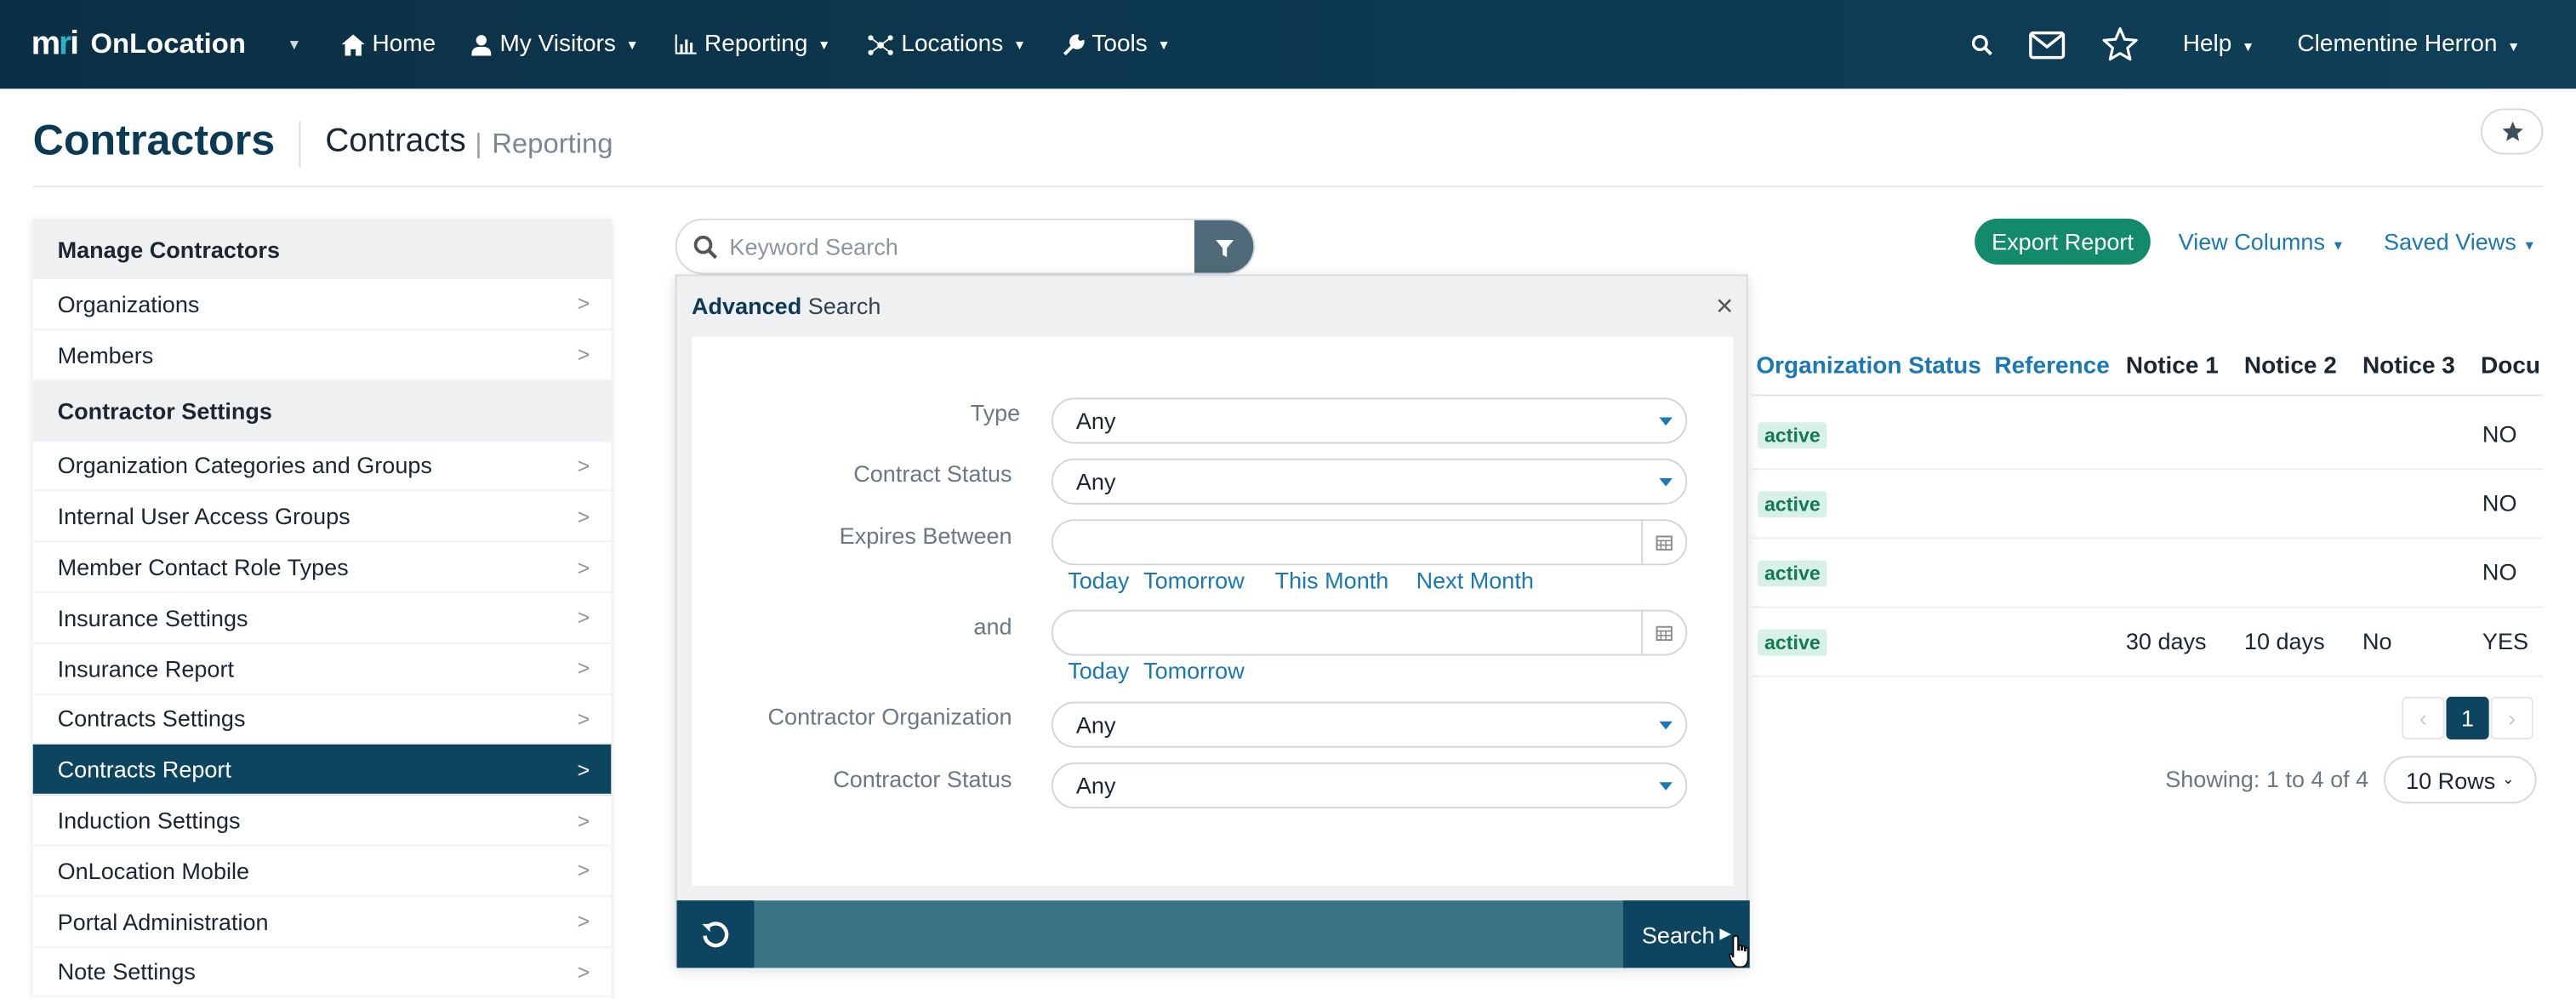 The height and width of the screenshot is (999, 2576). What do you see at coordinates (1724, 306) in the screenshot?
I see `close-icon: ×` at bounding box center [1724, 306].